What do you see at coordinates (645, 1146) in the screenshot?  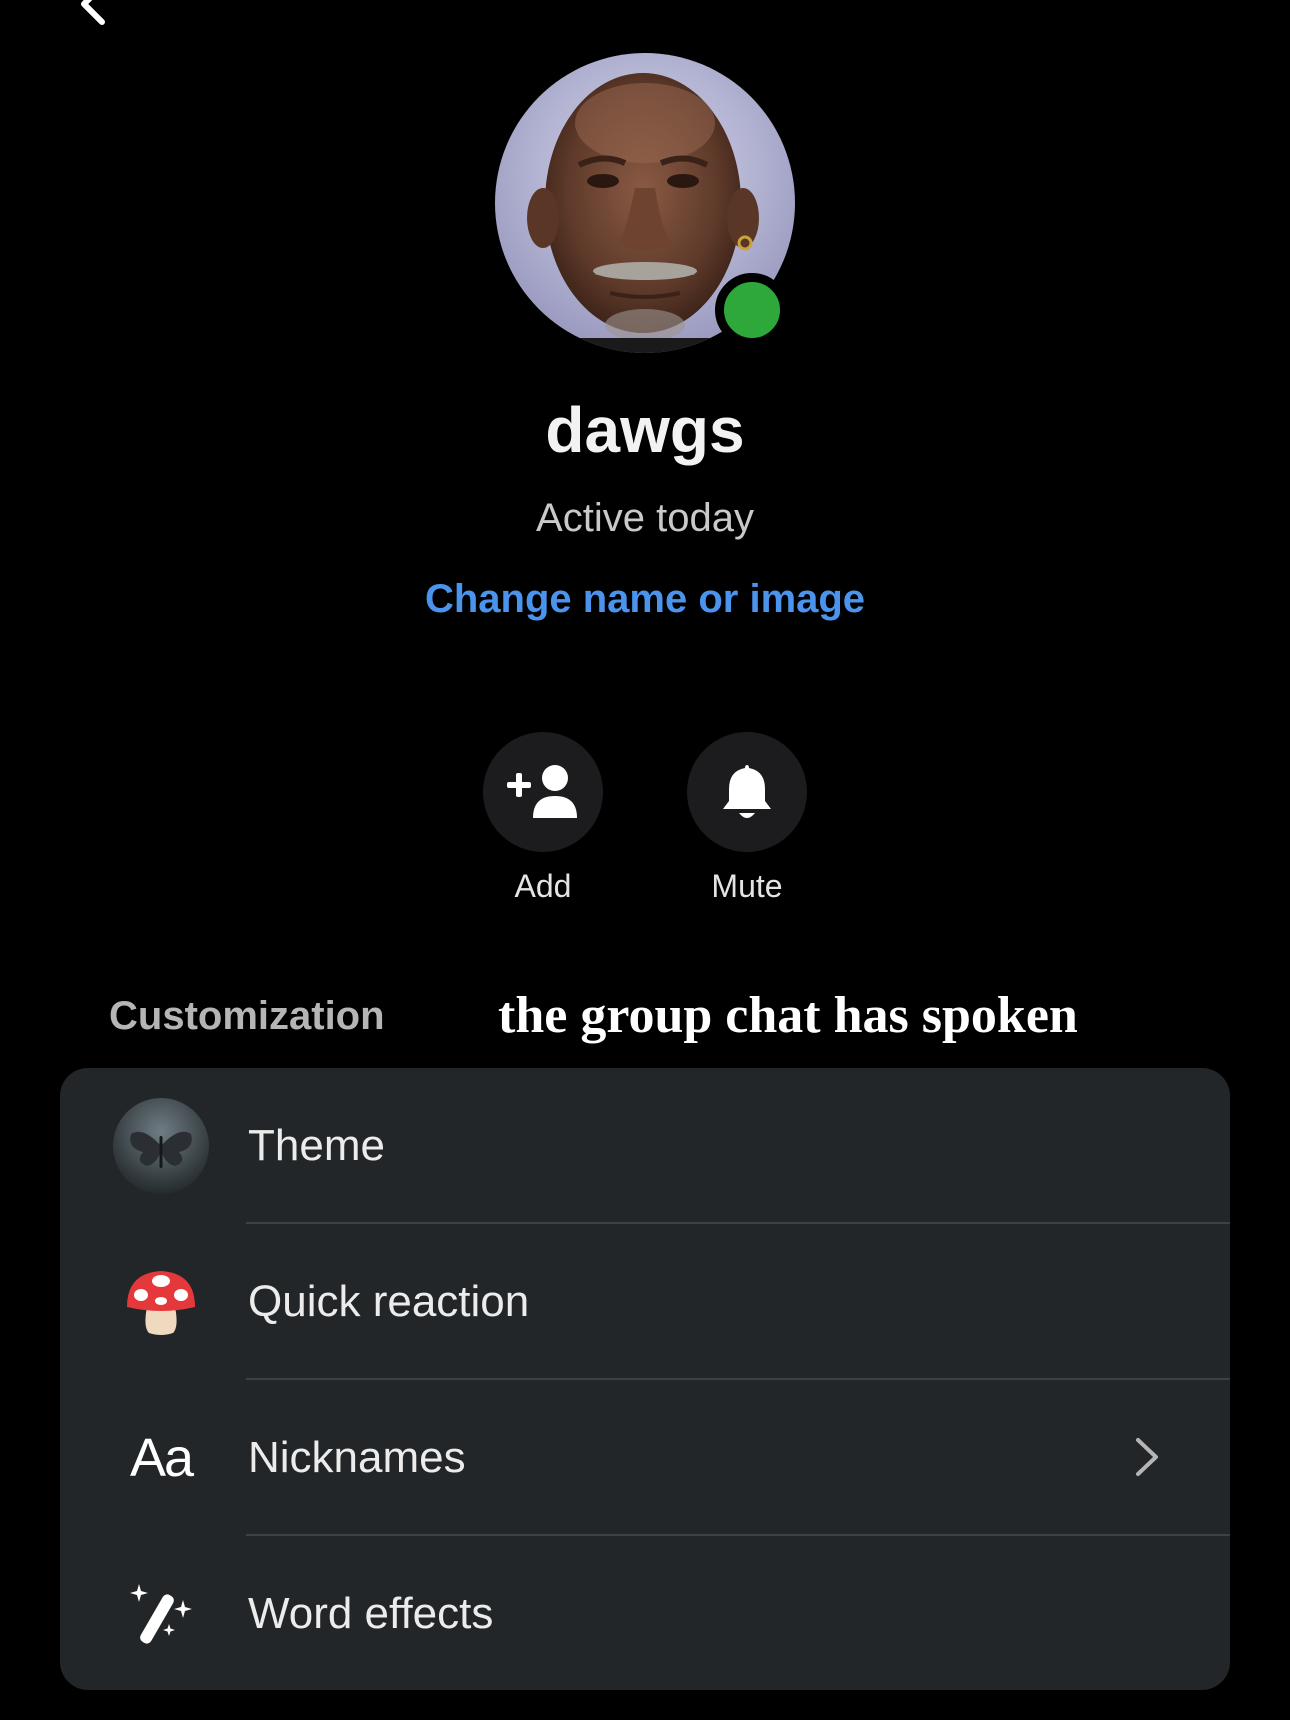 I see `settings-row-theme: Theme` at bounding box center [645, 1146].